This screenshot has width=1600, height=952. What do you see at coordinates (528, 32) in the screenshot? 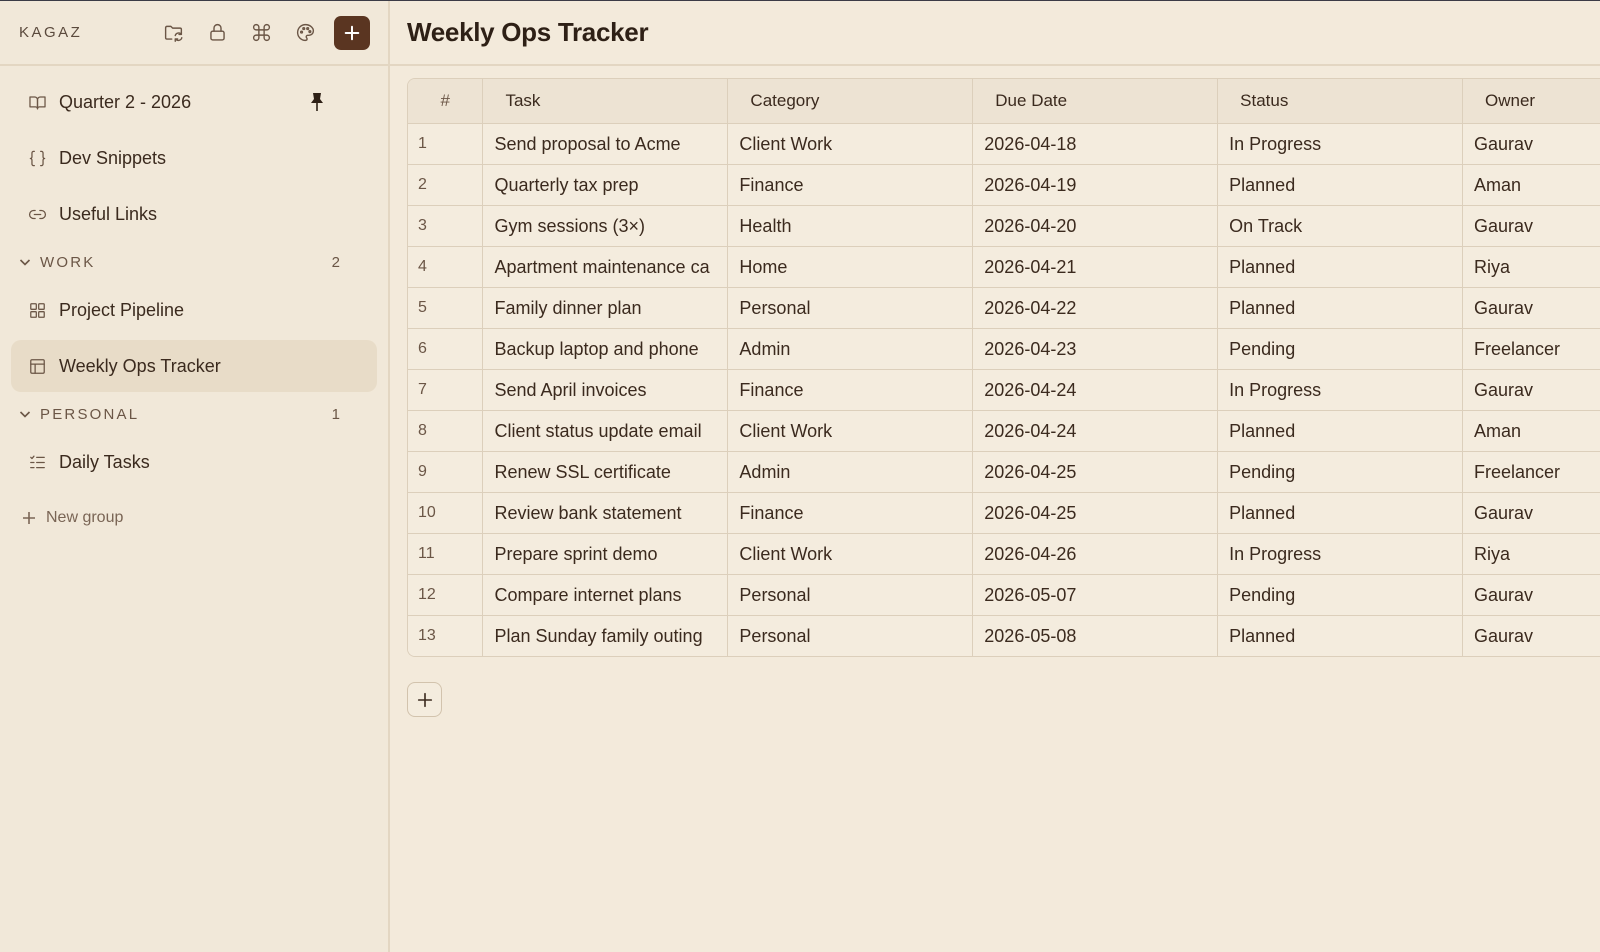
I see `page-title: Weekly Ops Tracker` at bounding box center [528, 32].